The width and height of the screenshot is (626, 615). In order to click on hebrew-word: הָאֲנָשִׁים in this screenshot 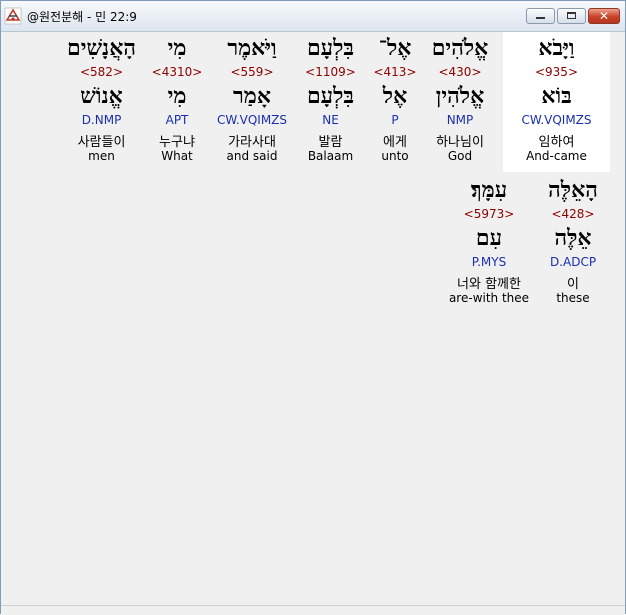, I will do `click(101, 48)`.